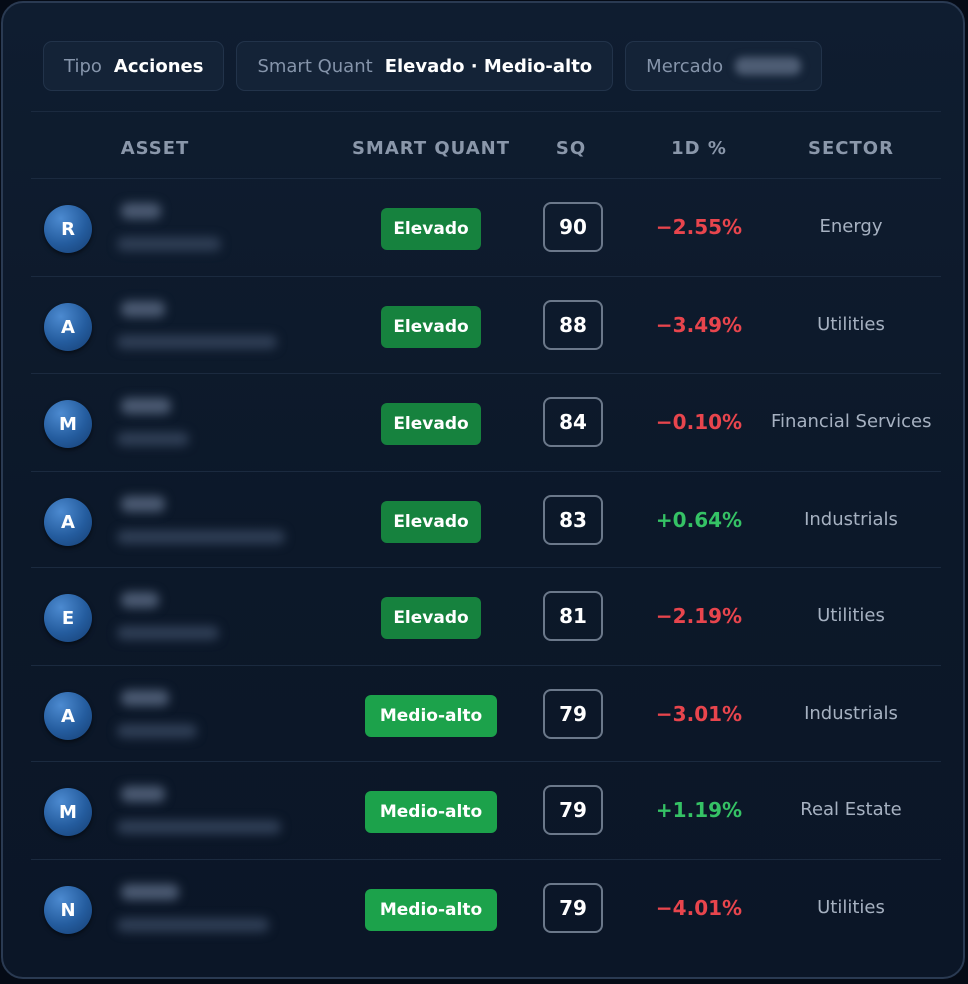  I want to click on filter-chip-tipo: Tipo Acciones, so click(134, 66).